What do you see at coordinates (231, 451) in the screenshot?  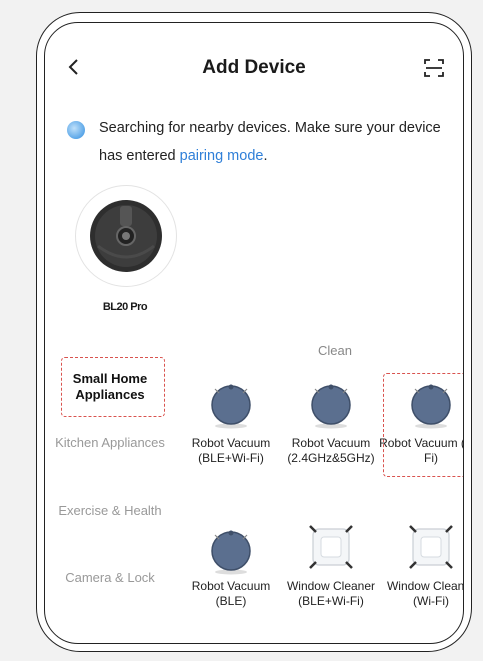 I see `product-robot-vacuum-ble-wifi: Robot Vacuum (BLE+Wi-Fi)` at bounding box center [231, 451].